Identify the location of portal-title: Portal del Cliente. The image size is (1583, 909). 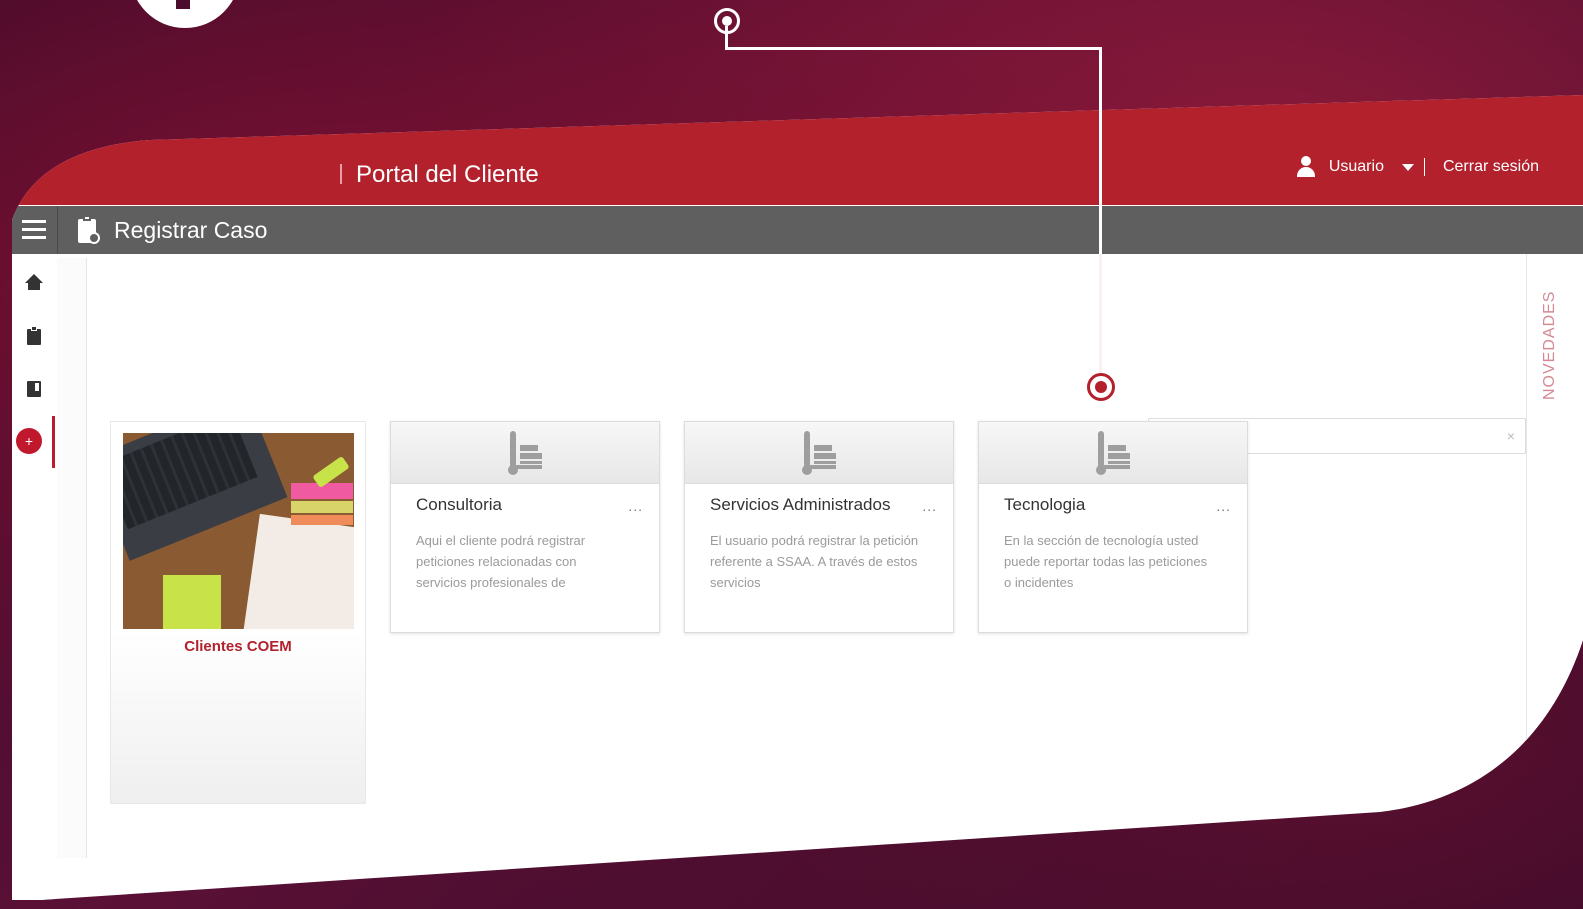
(447, 174).